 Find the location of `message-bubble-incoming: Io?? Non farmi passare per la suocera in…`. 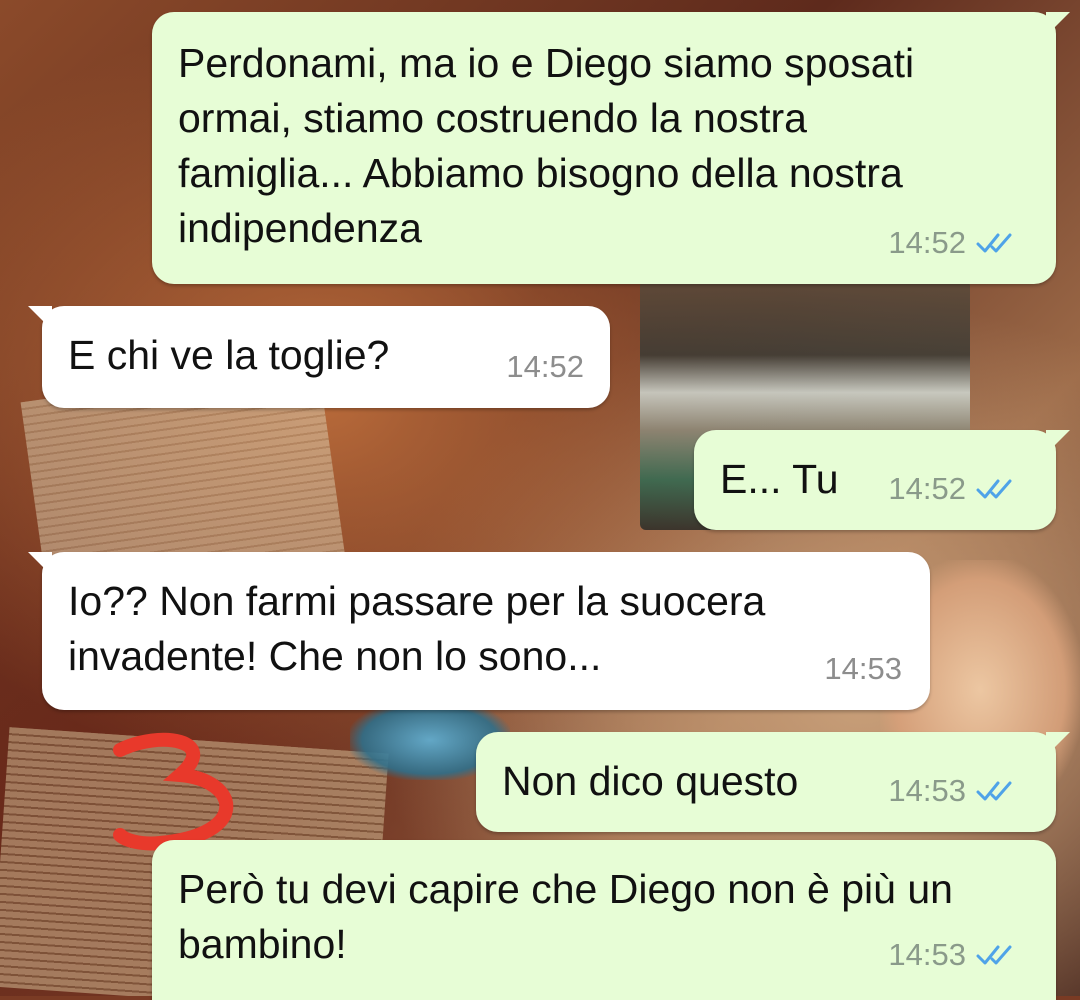

message-bubble-incoming: Io?? Non farmi passare per la suocera in… is located at coordinates (479, 631).